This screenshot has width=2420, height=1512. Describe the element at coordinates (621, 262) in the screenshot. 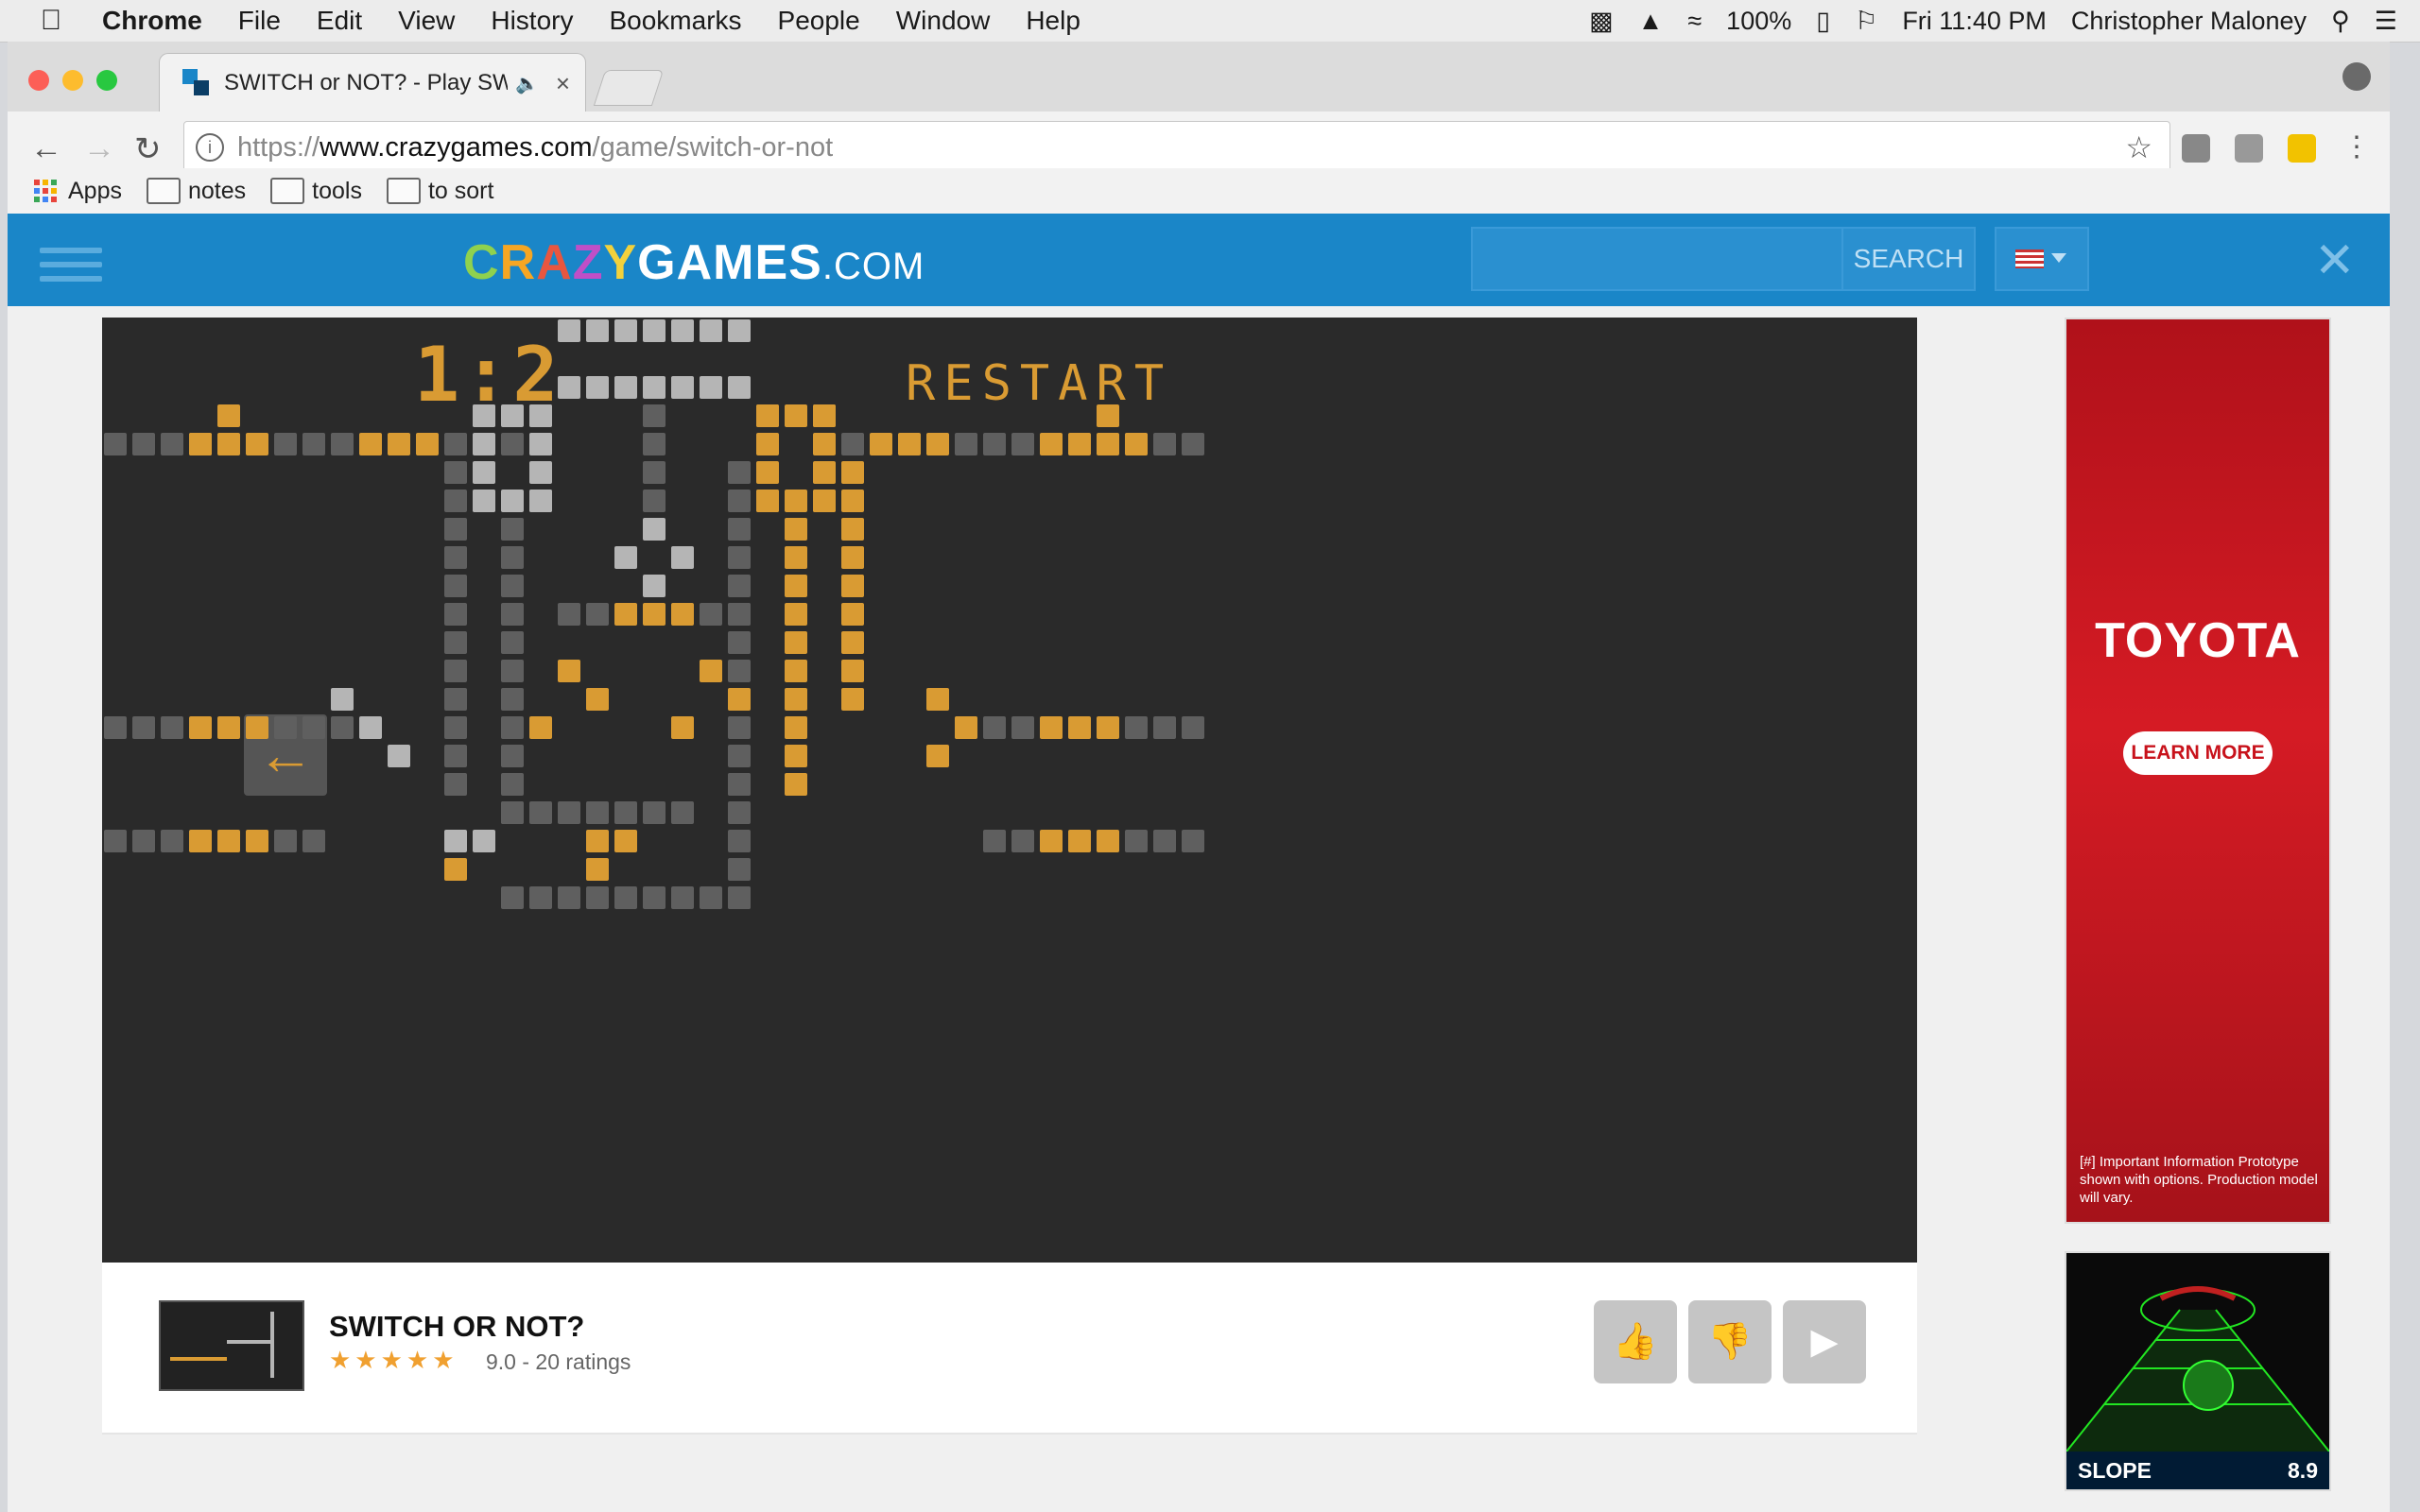

I see `logo-letter: Y` at that location.